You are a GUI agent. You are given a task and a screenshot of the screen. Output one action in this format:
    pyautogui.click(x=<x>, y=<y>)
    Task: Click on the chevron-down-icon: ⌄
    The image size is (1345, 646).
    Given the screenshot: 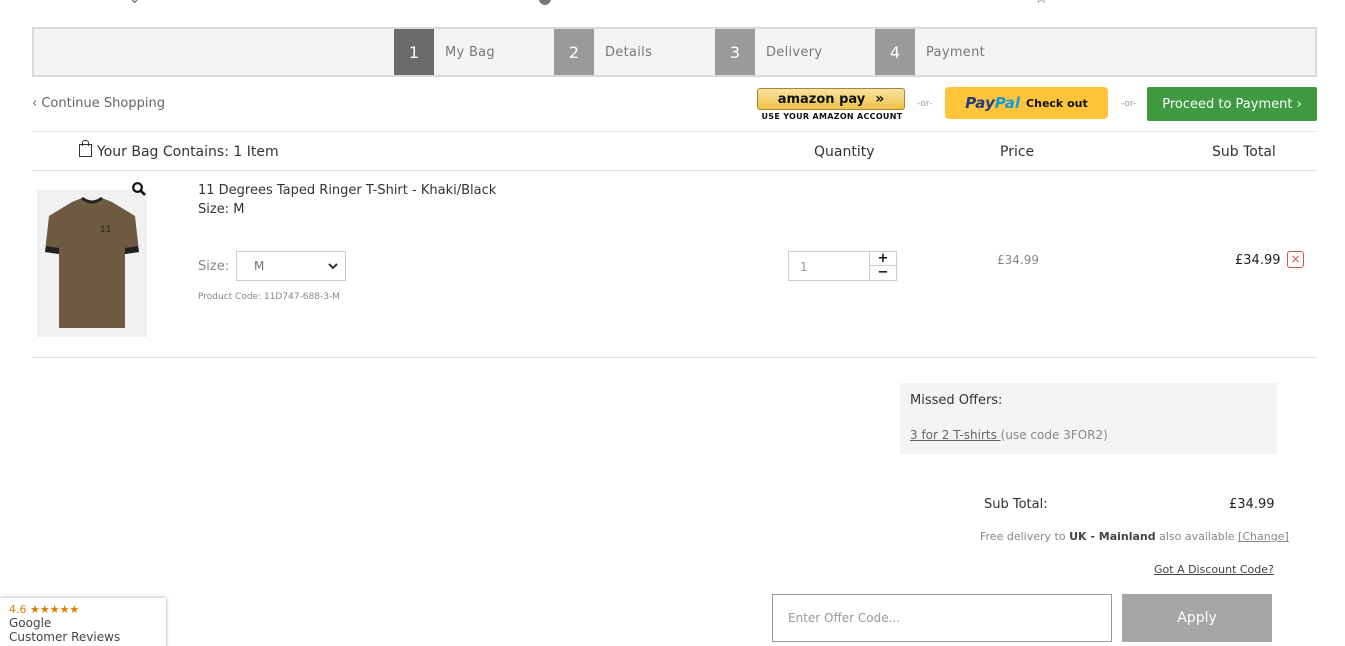 What is the action you would take?
    pyautogui.click(x=134, y=3)
    